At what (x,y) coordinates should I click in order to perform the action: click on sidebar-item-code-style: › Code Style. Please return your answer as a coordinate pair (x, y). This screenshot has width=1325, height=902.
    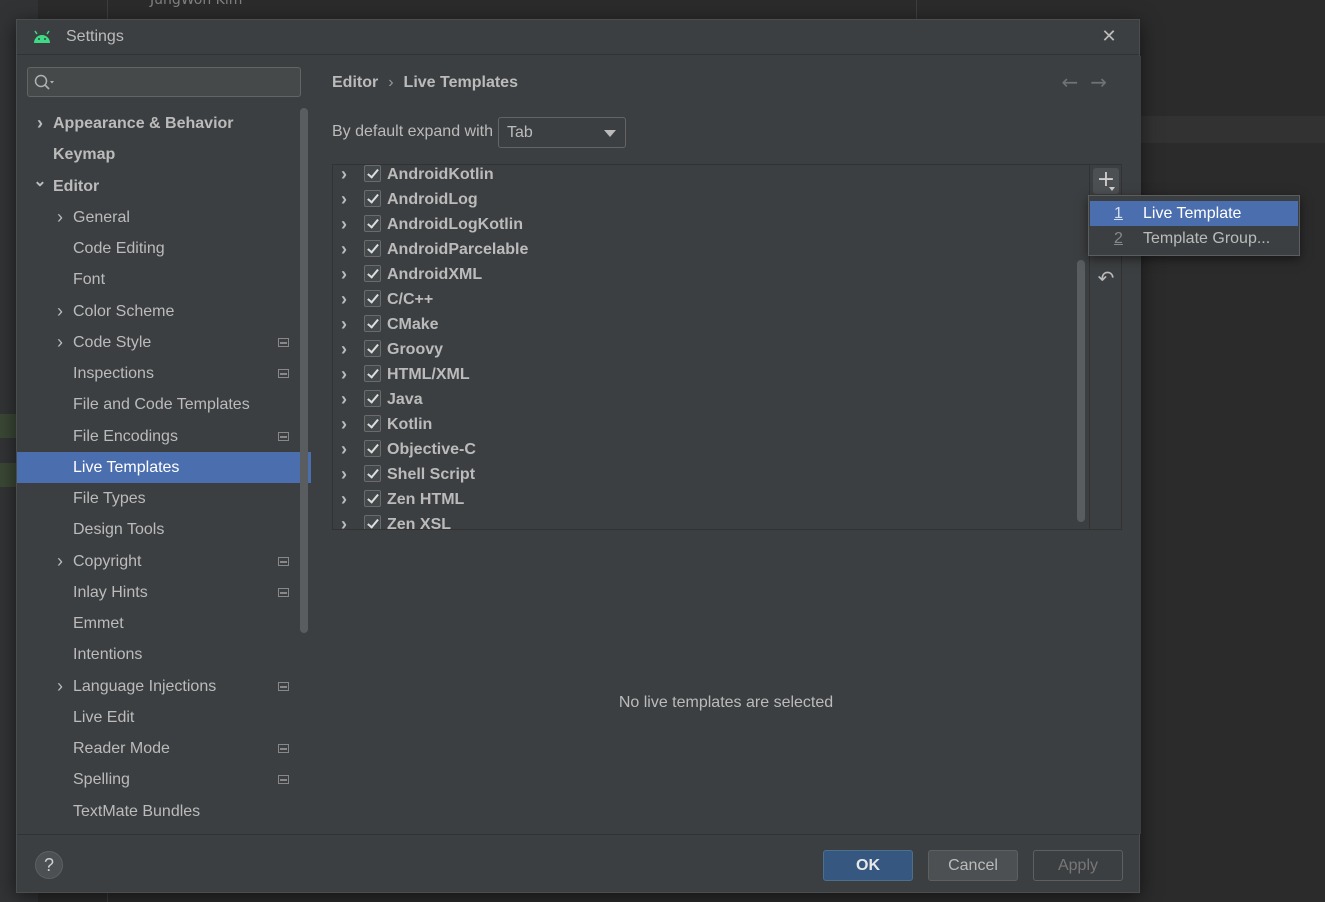
    Looking at the image, I should click on (164, 342).